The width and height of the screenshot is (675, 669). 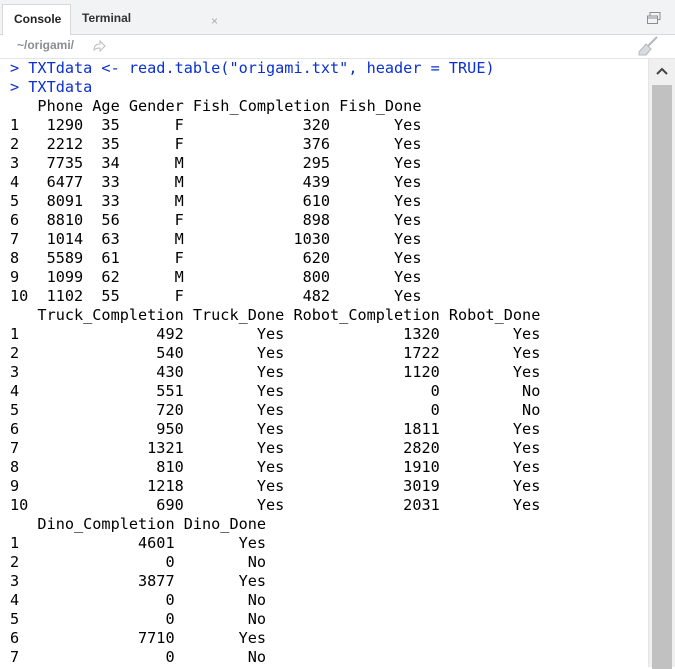 I want to click on console-output-line: 2 540 Yes 1722 Yes, so click(x=275, y=353).